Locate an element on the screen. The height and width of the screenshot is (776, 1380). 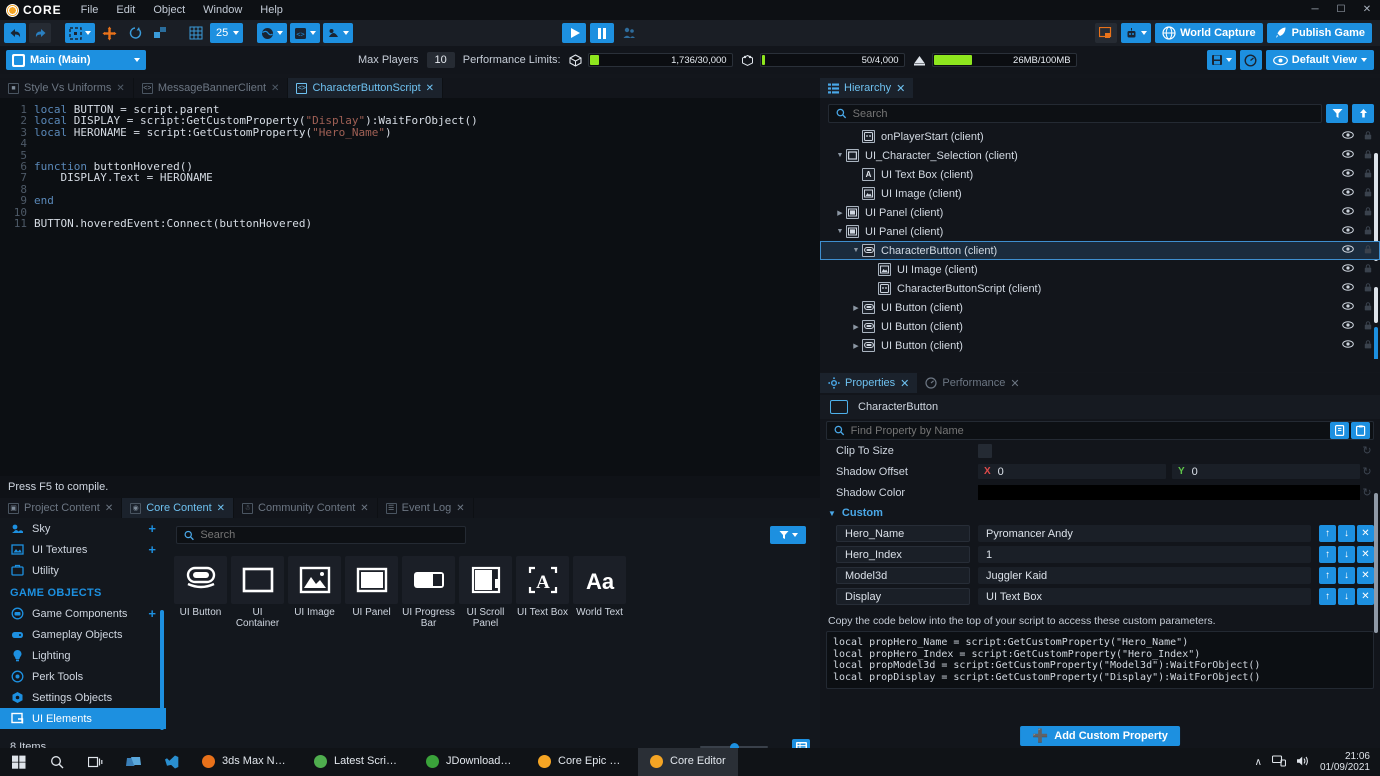
content-category-utility: Utility is located at coordinates (83, 570).